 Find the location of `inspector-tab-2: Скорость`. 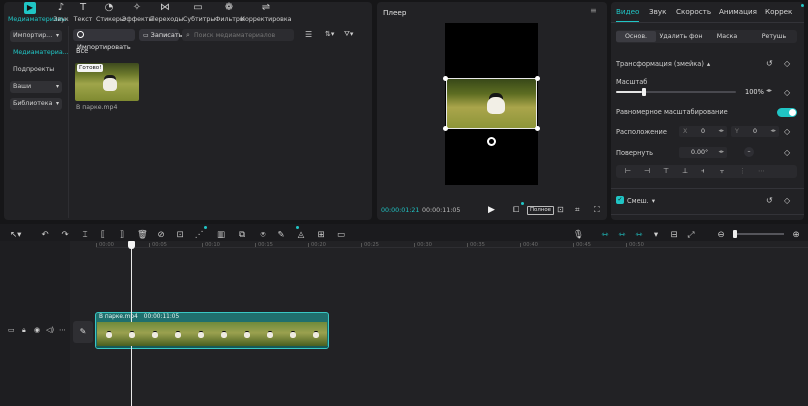

inspector-tab-2: Скорость is located at coordinates (693, 12).